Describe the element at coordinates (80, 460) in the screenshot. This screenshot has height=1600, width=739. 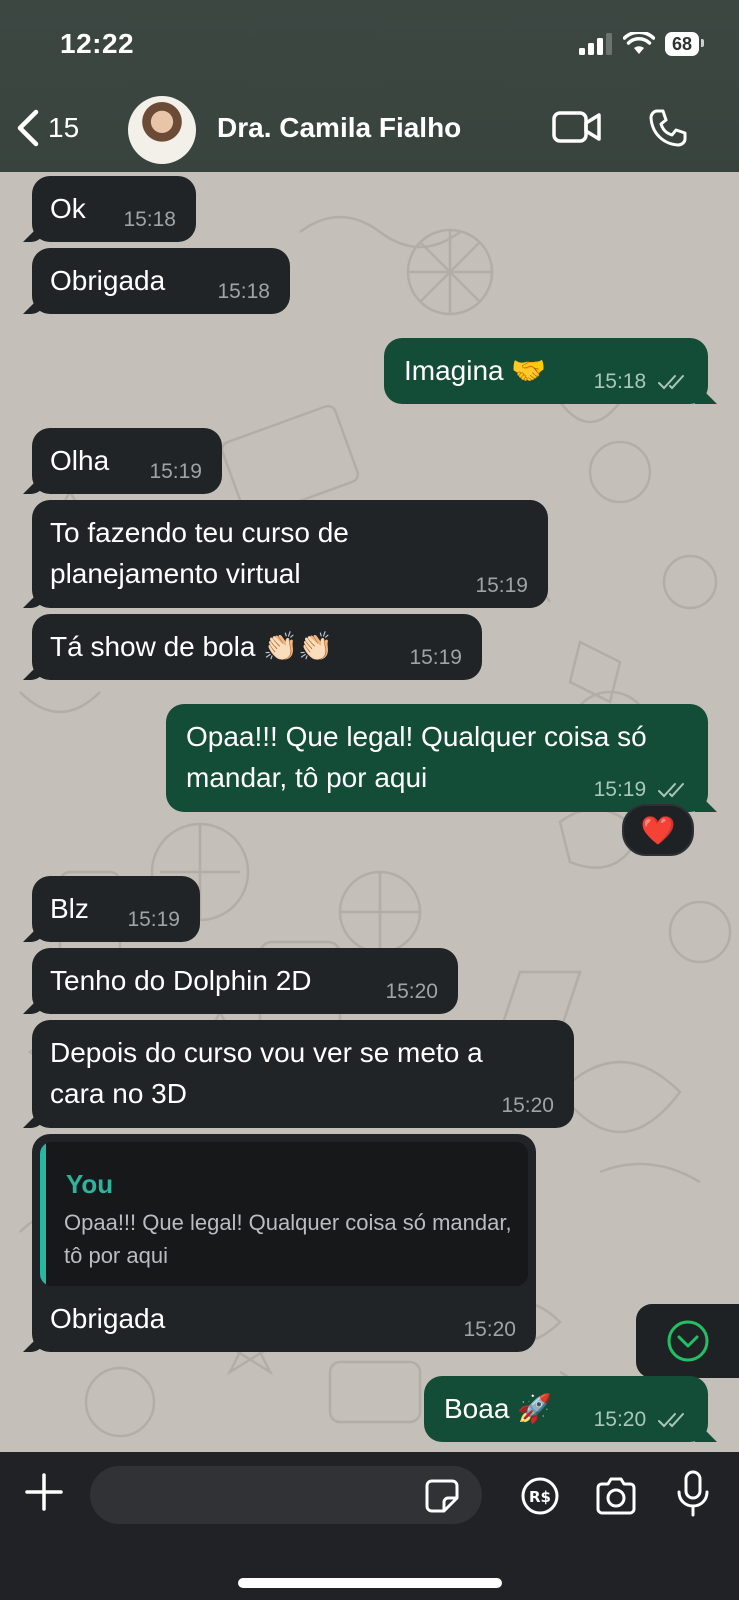
I see `message-text: Olha` at that location.